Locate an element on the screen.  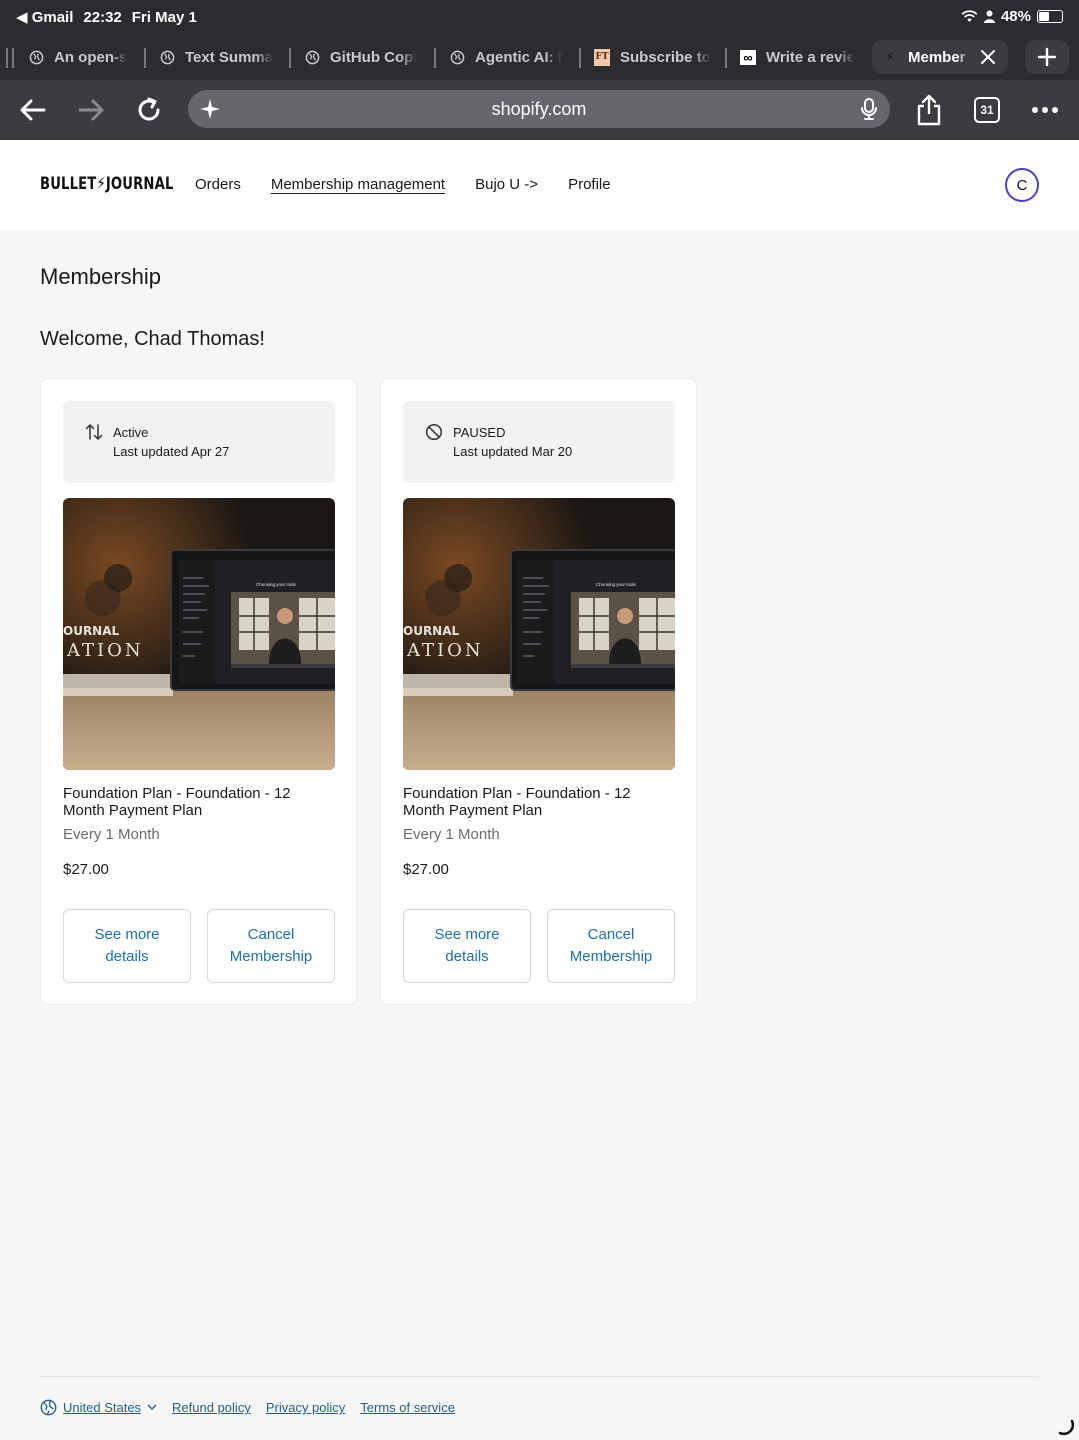
status-box: Active Last updated Apr 27 is located at coordinates (199, 442).